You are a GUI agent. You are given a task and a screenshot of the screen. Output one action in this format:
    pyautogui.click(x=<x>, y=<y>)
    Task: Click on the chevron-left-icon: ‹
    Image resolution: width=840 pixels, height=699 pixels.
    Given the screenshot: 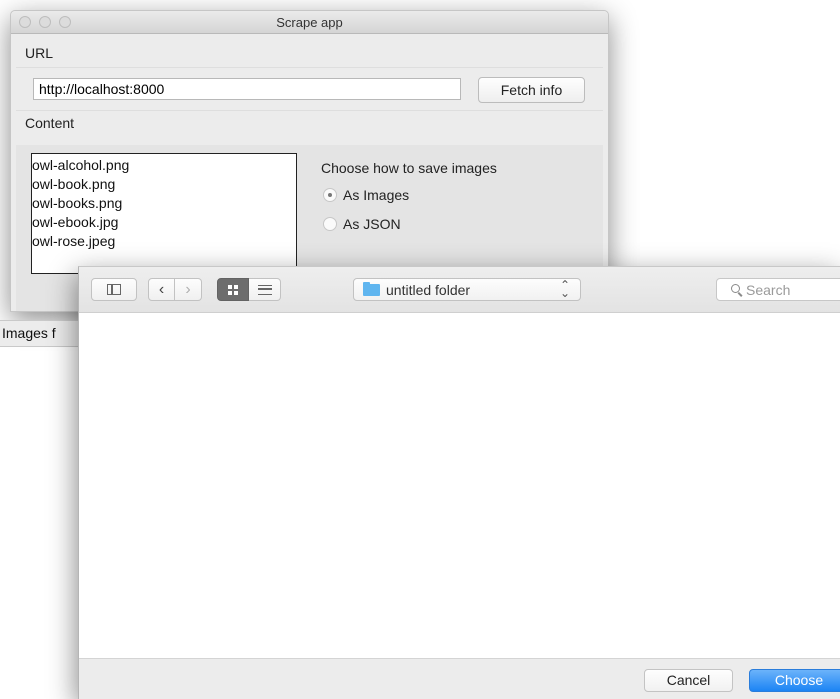 What is the action you would take?
    pyautogui.click(x=161, y=289)
    